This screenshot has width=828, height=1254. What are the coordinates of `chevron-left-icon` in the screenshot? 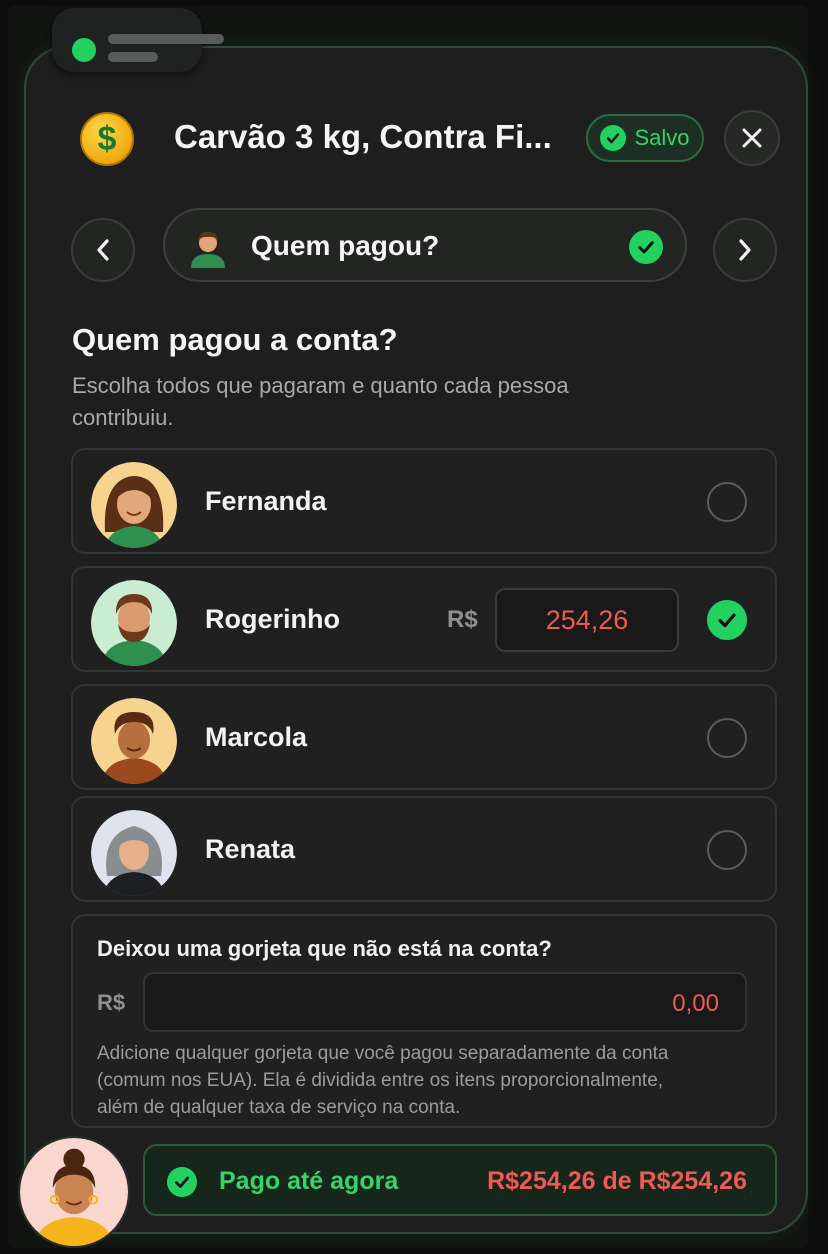 It's located at (103, 250).